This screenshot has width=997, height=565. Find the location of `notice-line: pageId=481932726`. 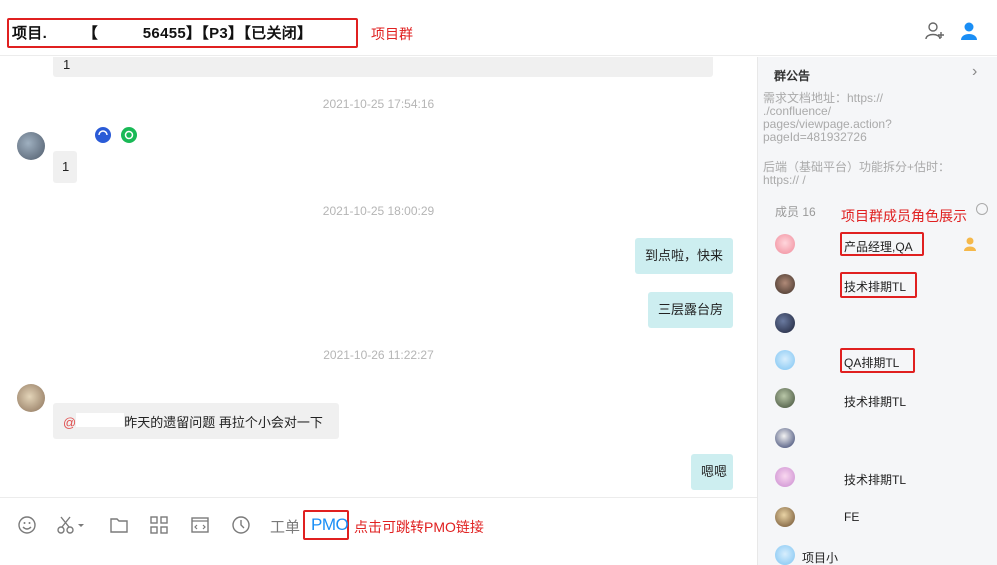

notice-line: pageId=481932726 is located at coordinates (815, 137).